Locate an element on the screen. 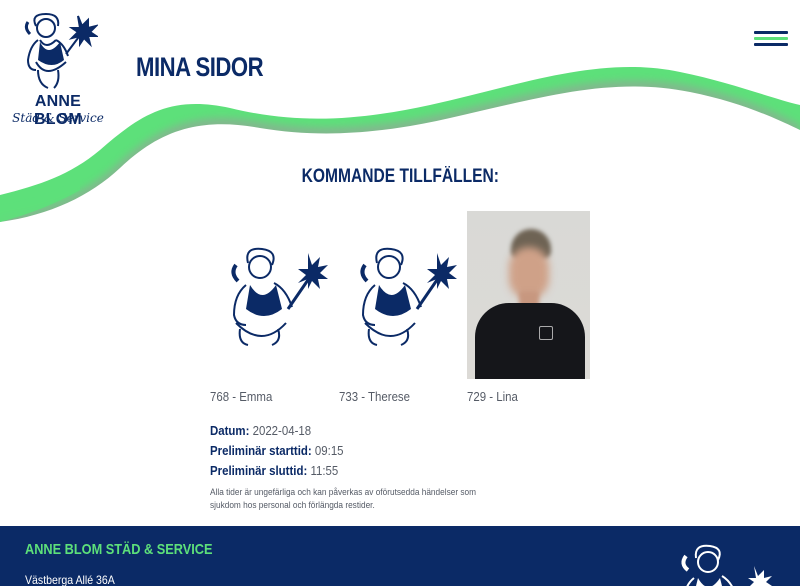  end-time-value: 11:55 is located at coordinates (324, 470).